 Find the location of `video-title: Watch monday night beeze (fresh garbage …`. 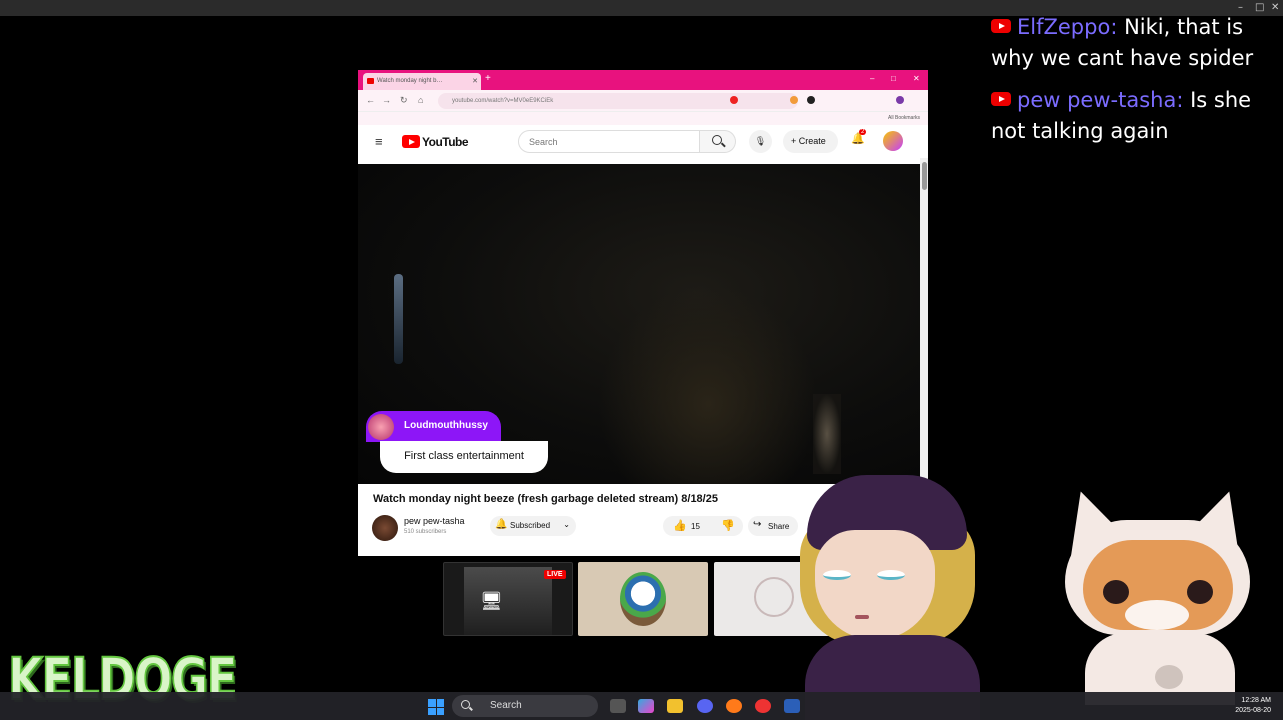

video-title: Watch monday night beeze (fresh garbage … is located at coordinates (545, 499).